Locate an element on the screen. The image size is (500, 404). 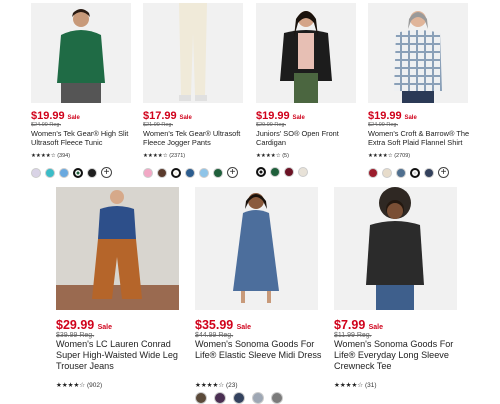
review-count: (31) is located at coordinates (370, 385).